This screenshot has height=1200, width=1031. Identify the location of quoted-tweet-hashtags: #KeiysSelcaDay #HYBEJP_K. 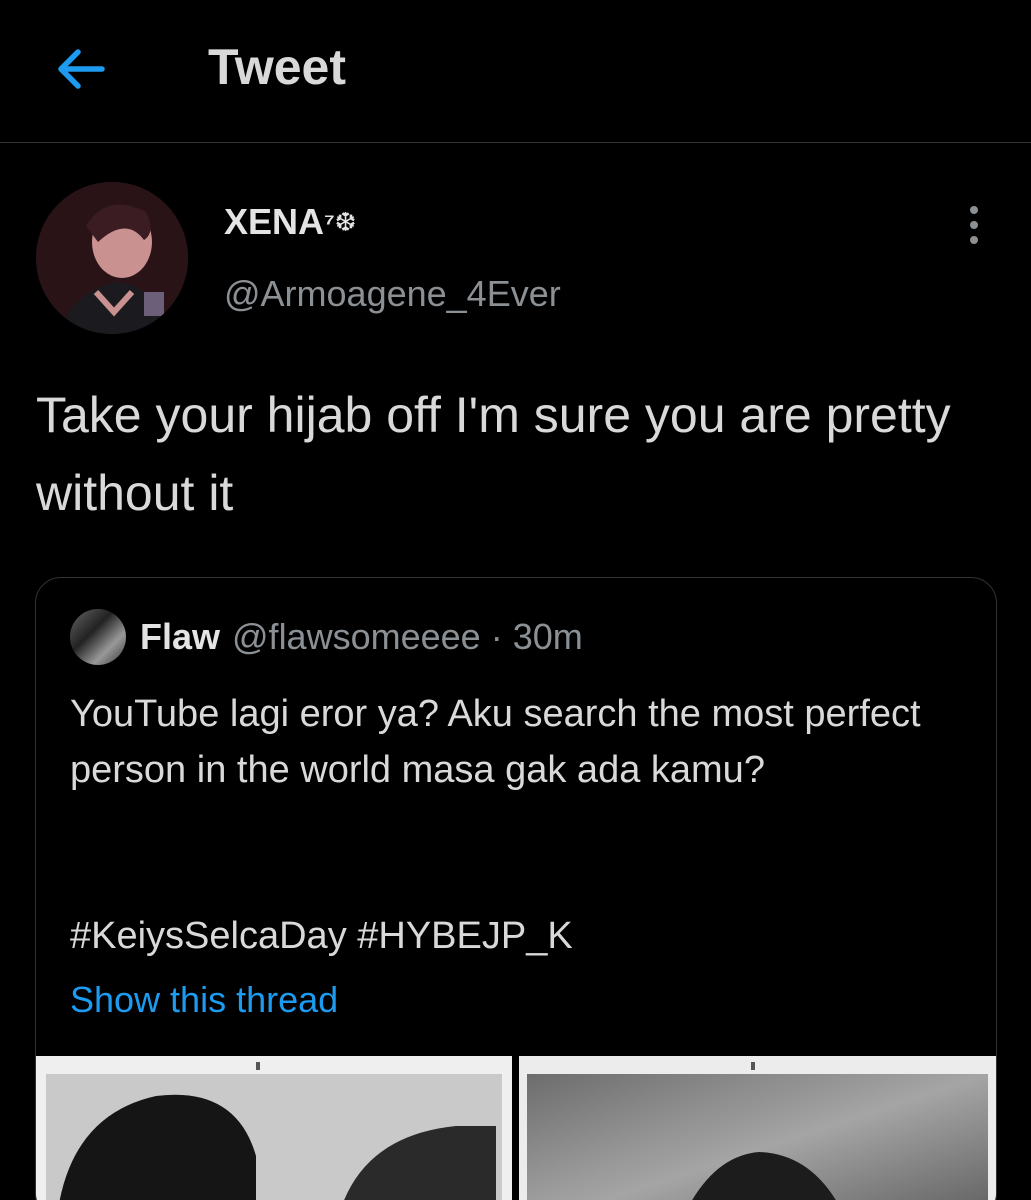
(321, 936).